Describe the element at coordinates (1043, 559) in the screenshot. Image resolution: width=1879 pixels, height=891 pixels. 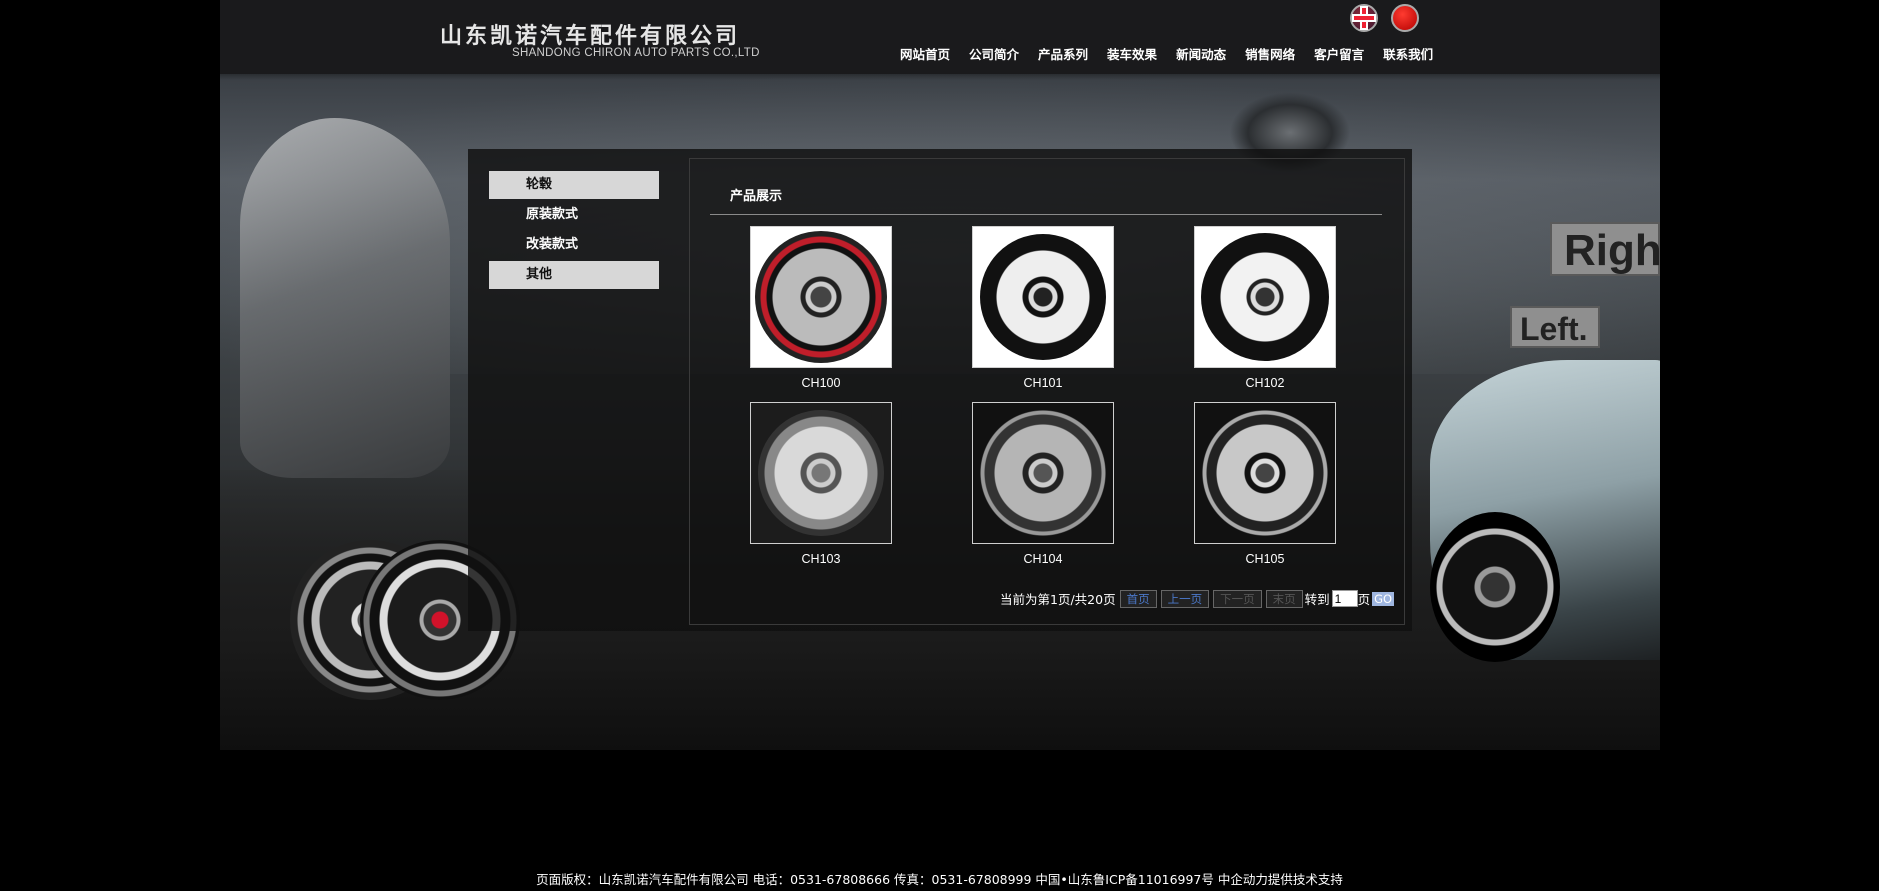
I see `product-name: CH104` at that location.